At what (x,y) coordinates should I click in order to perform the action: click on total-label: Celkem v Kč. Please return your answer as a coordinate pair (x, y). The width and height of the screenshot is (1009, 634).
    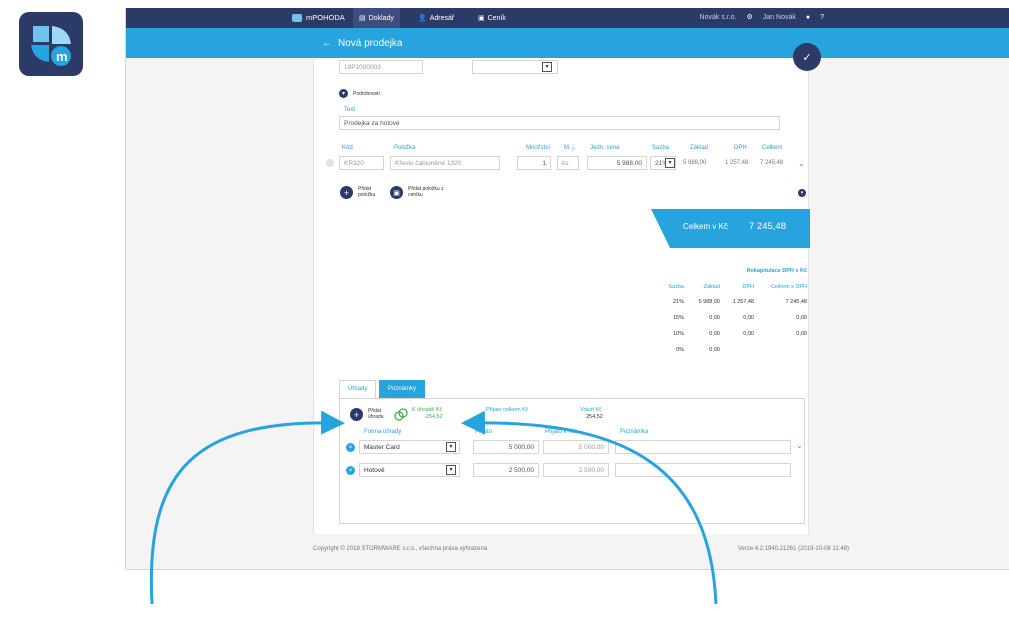
    Looking at the image, I should click on (705, 226).